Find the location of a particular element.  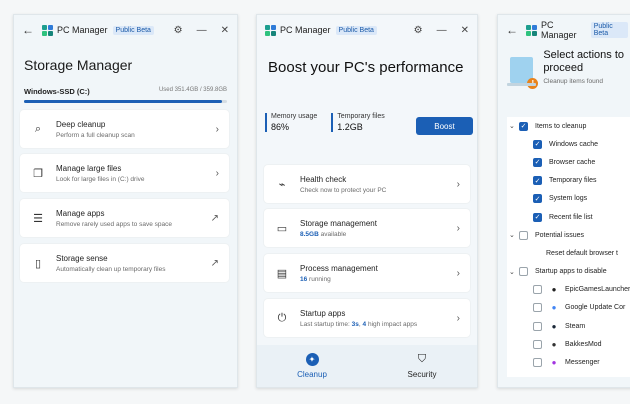

stat-value: 1.2GB is located at coordinates (350, 127).